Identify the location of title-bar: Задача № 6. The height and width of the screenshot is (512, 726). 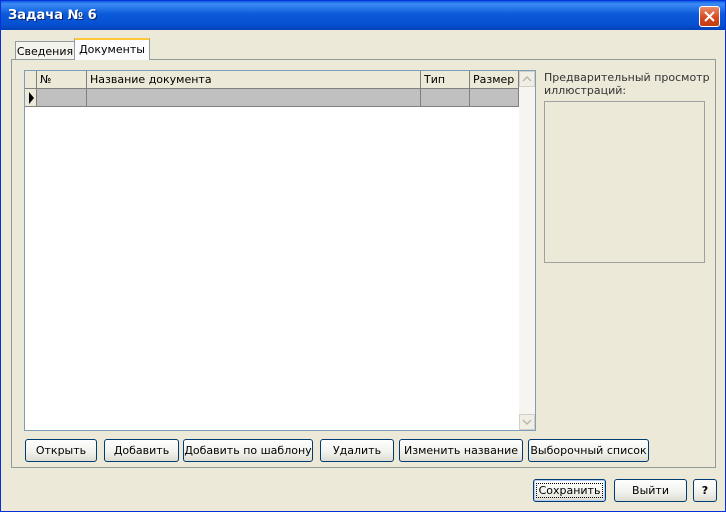
(363, 15).